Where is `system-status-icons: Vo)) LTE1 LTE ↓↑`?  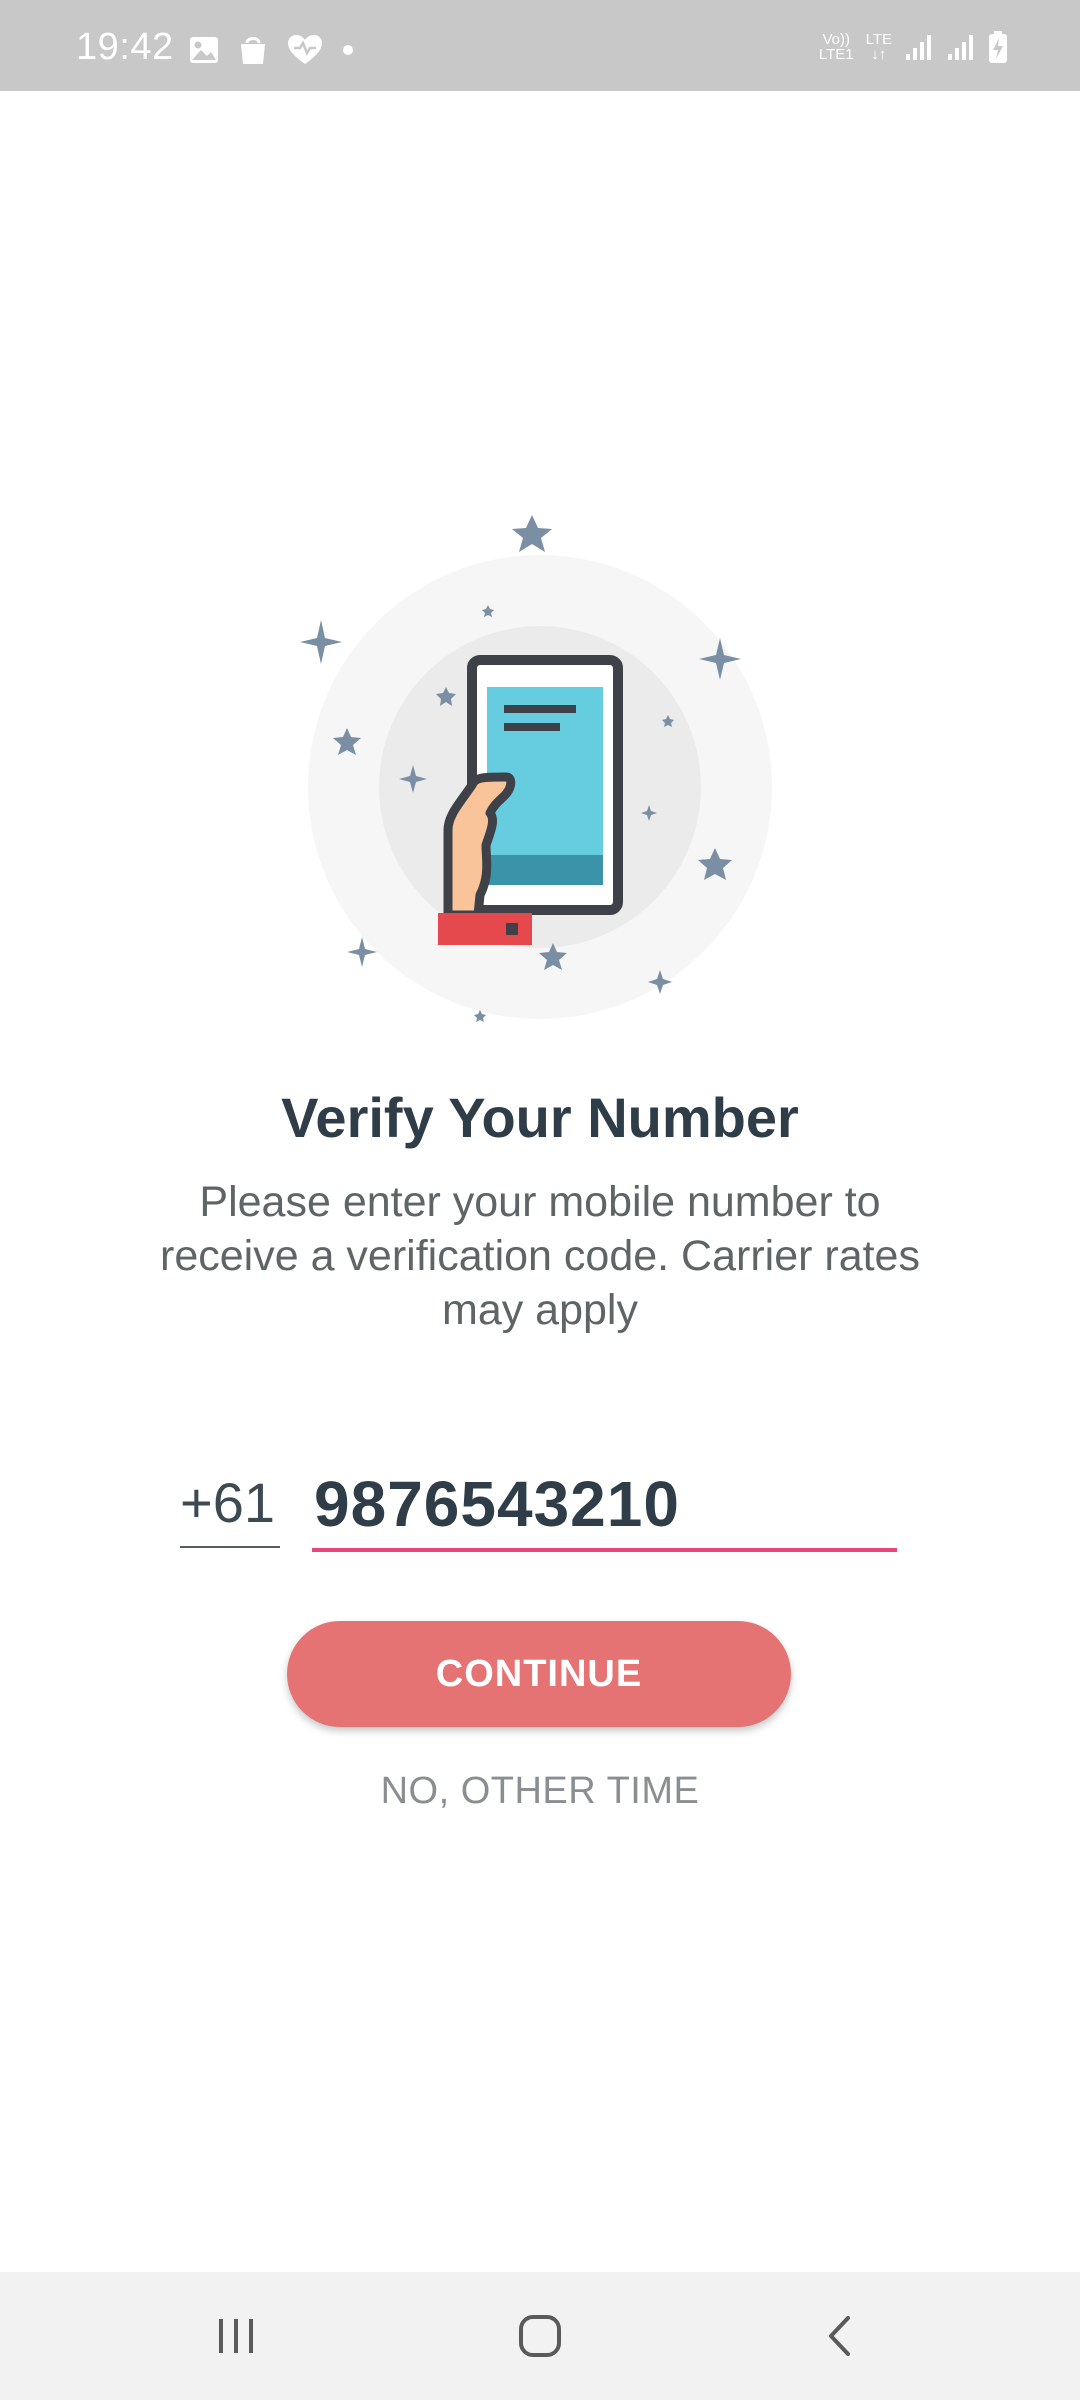 system-status-icons: Vo)) LTE1 LTE ↓↑ is located at coordinates (913, 47).